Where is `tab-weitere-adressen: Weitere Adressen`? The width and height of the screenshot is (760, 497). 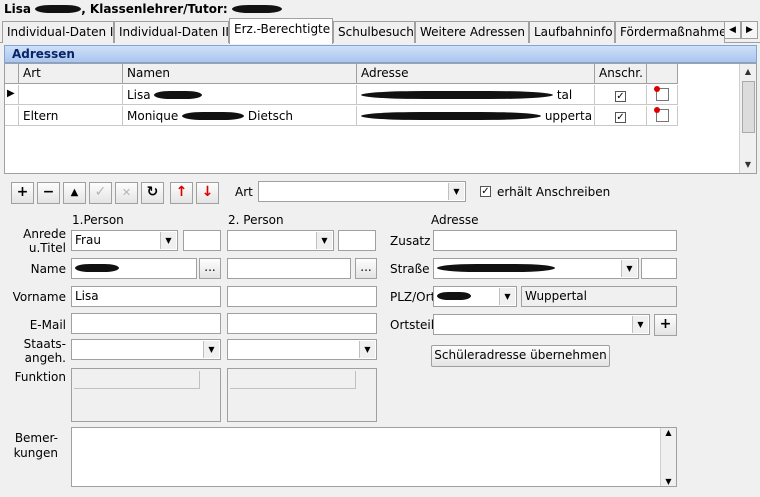 tab-weitere-adressen: Weitere Adressen is located at coordinates (472, 32).